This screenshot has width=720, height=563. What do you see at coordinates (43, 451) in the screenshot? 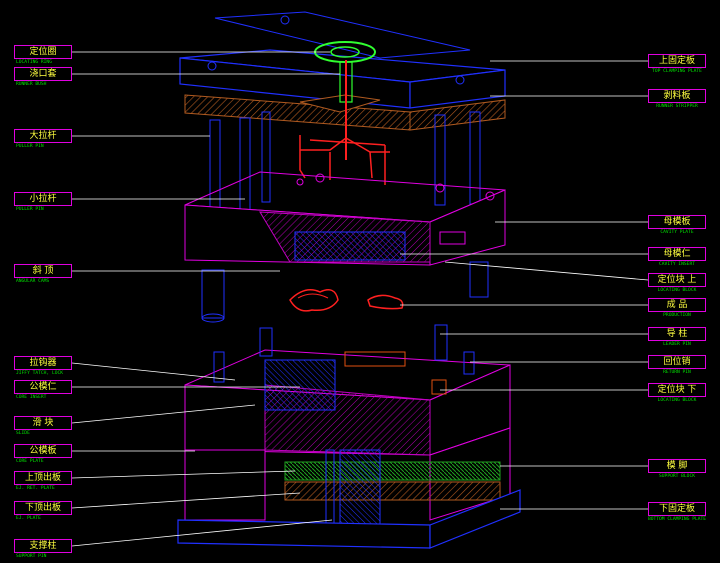
I see `label-core-plate: 公模板` at bounding box center [43, 451].